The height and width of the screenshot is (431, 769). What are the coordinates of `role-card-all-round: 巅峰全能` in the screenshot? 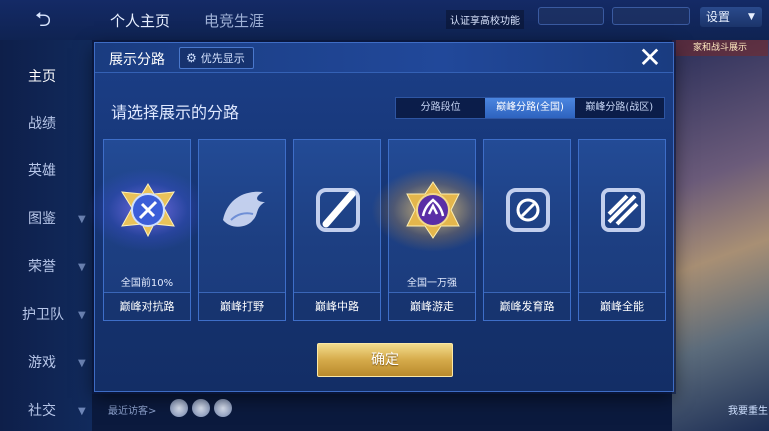 It's located at (622, 230).